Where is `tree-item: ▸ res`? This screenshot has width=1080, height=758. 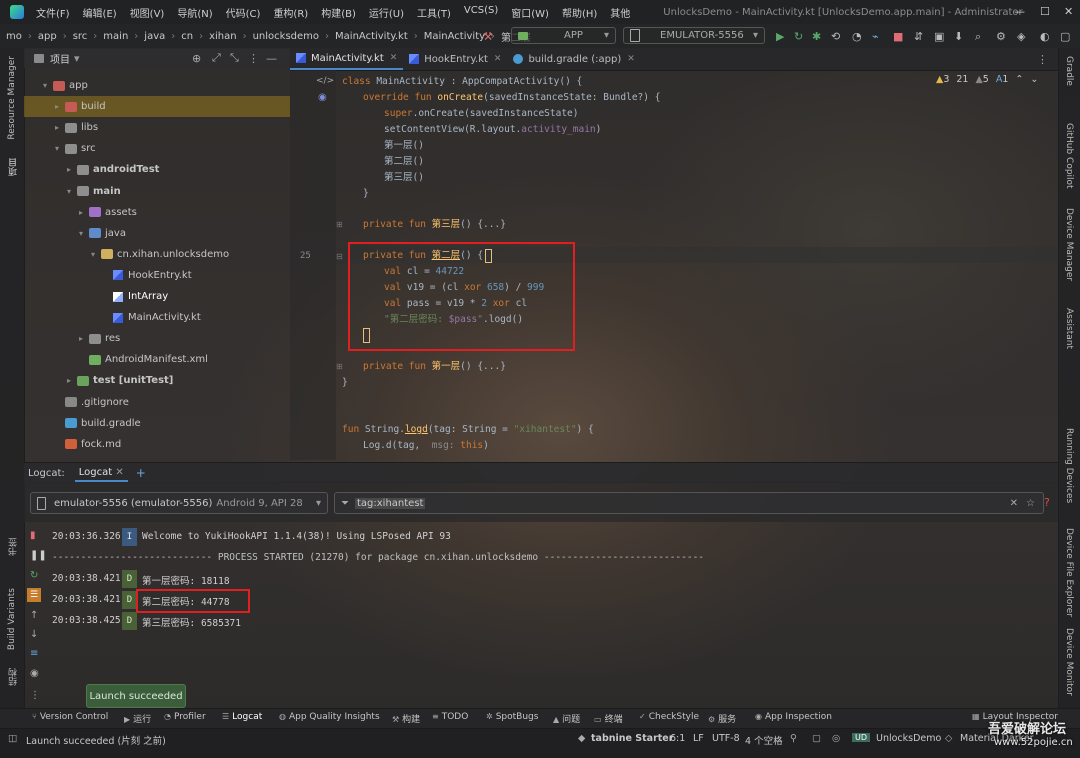 tree-item: ▸ res is located at coordinates (157, 338).